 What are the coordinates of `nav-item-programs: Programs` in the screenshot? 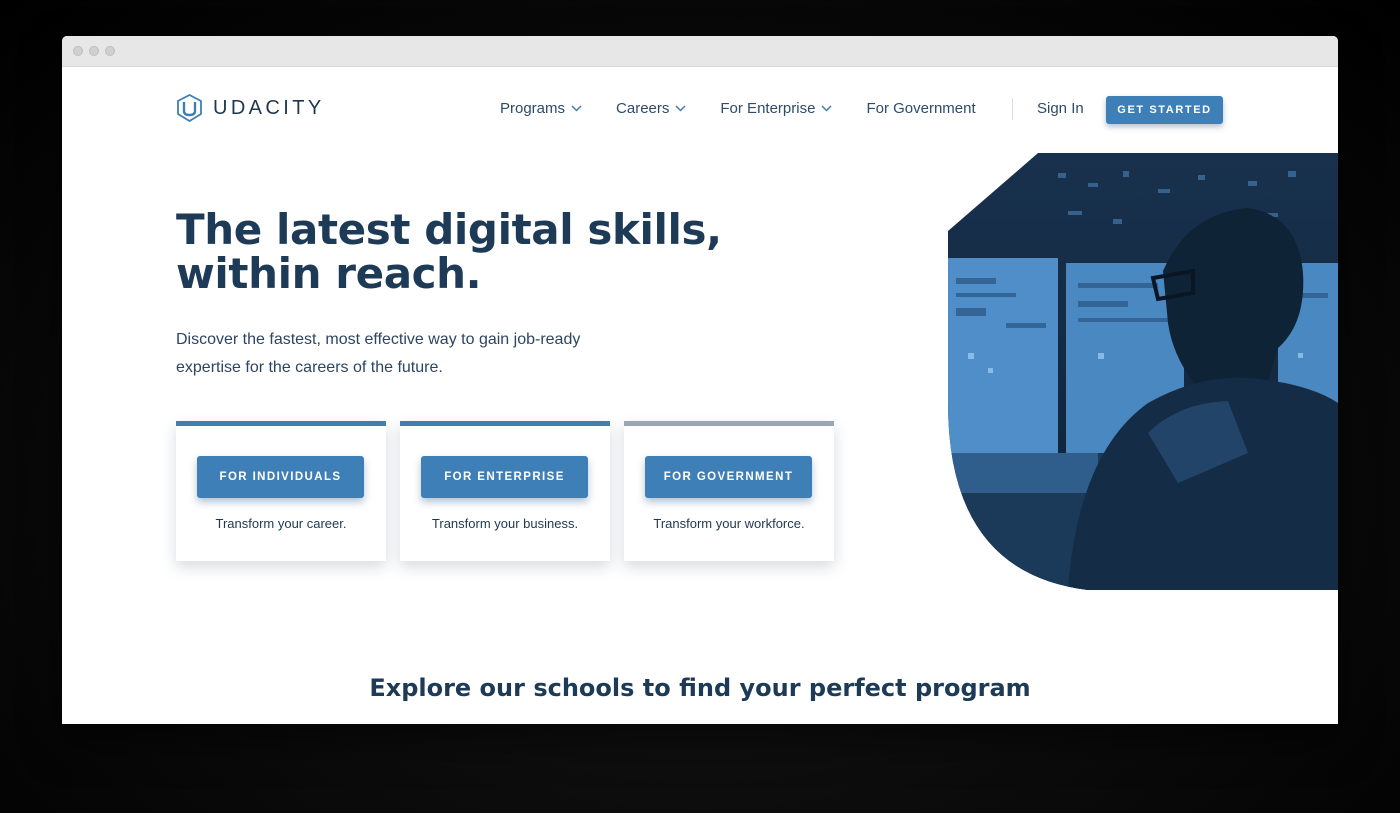 It's located at (541, 108).